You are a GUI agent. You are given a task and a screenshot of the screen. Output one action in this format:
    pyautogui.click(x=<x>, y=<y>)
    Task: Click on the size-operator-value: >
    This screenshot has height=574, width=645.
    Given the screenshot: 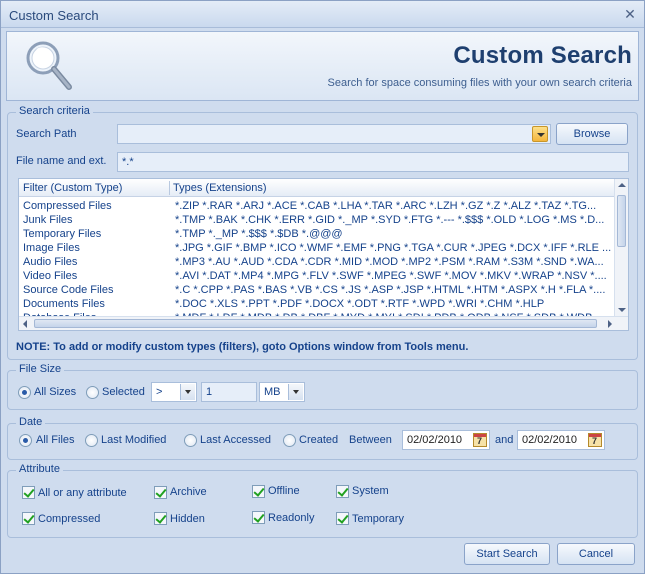 What is the action you would take?
    pyautogui.click(x=159, y=392)
    